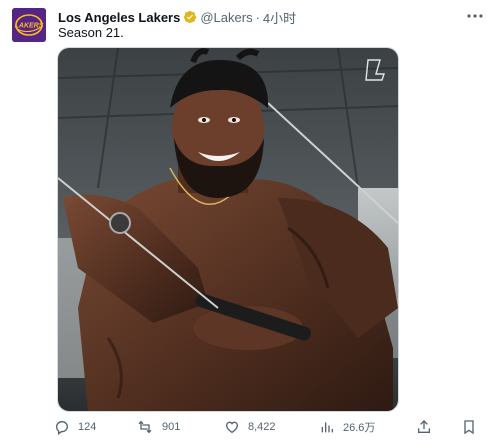 Image resolution: width=500 pixels, height=440 pixels. I want to click on heart-icon, so click(232, 427).